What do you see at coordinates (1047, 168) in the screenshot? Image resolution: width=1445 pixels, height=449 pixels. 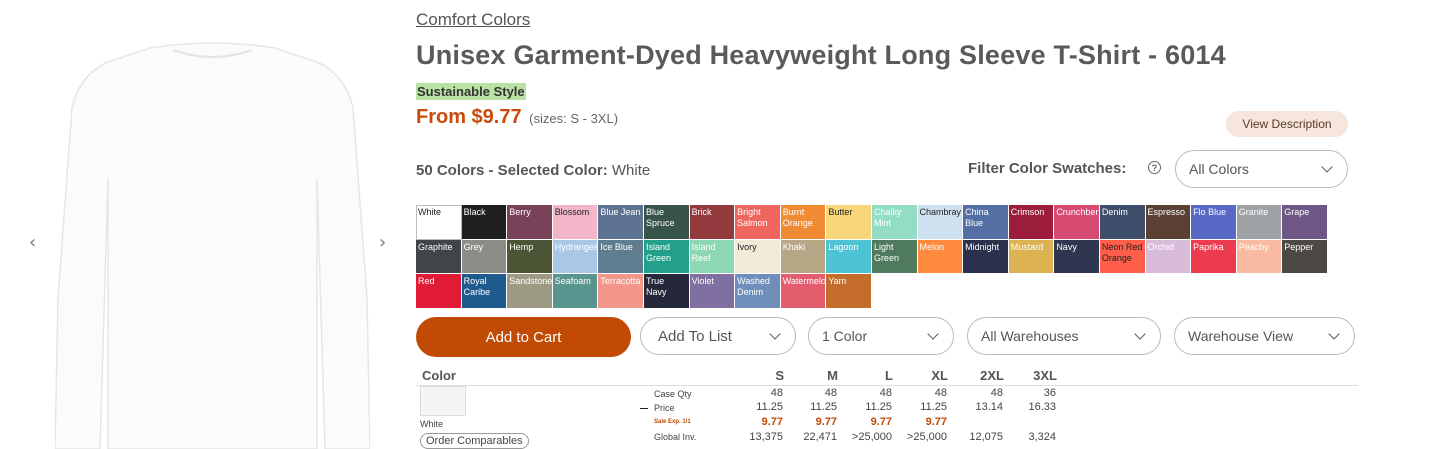 I see `filter-swatches-label: Filter Color Swatches:` at bounding box center [1047, 168].